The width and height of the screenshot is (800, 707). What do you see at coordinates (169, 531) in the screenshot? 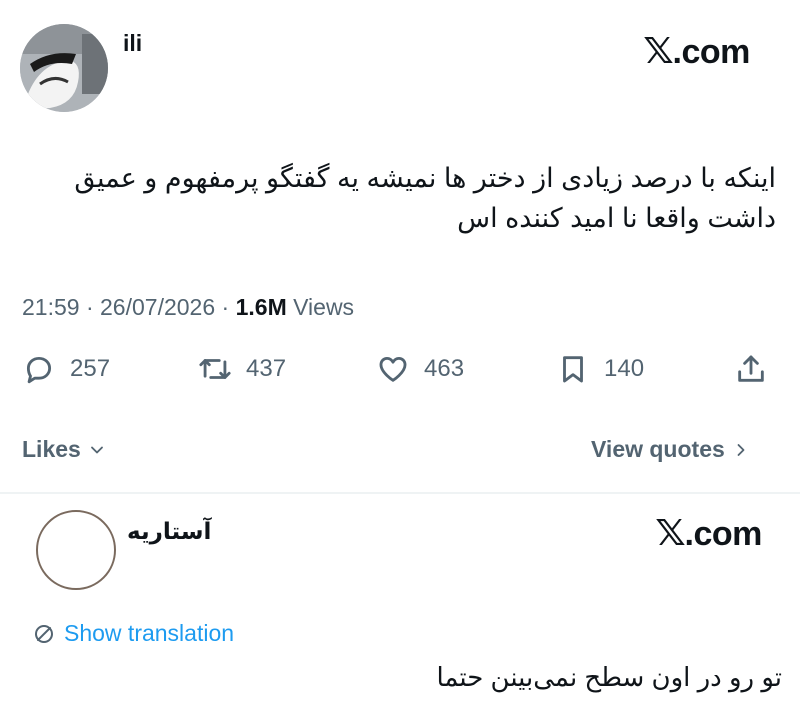
I see `reply-author-name: آستاریه` at bounding box center [169, 531].